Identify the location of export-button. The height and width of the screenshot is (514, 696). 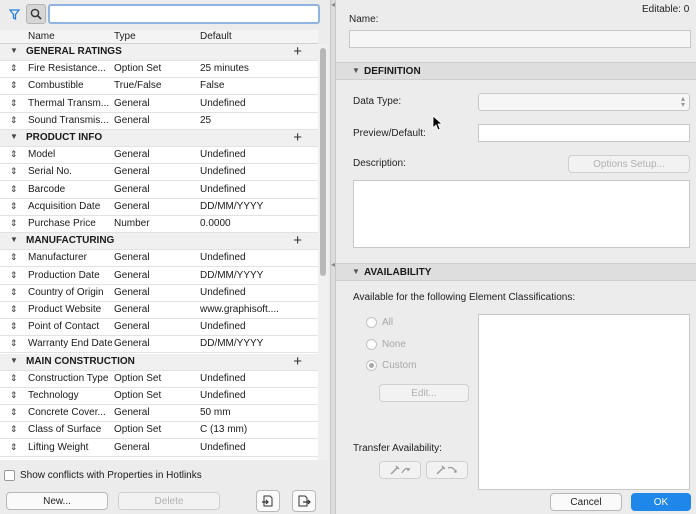
(304, 501).